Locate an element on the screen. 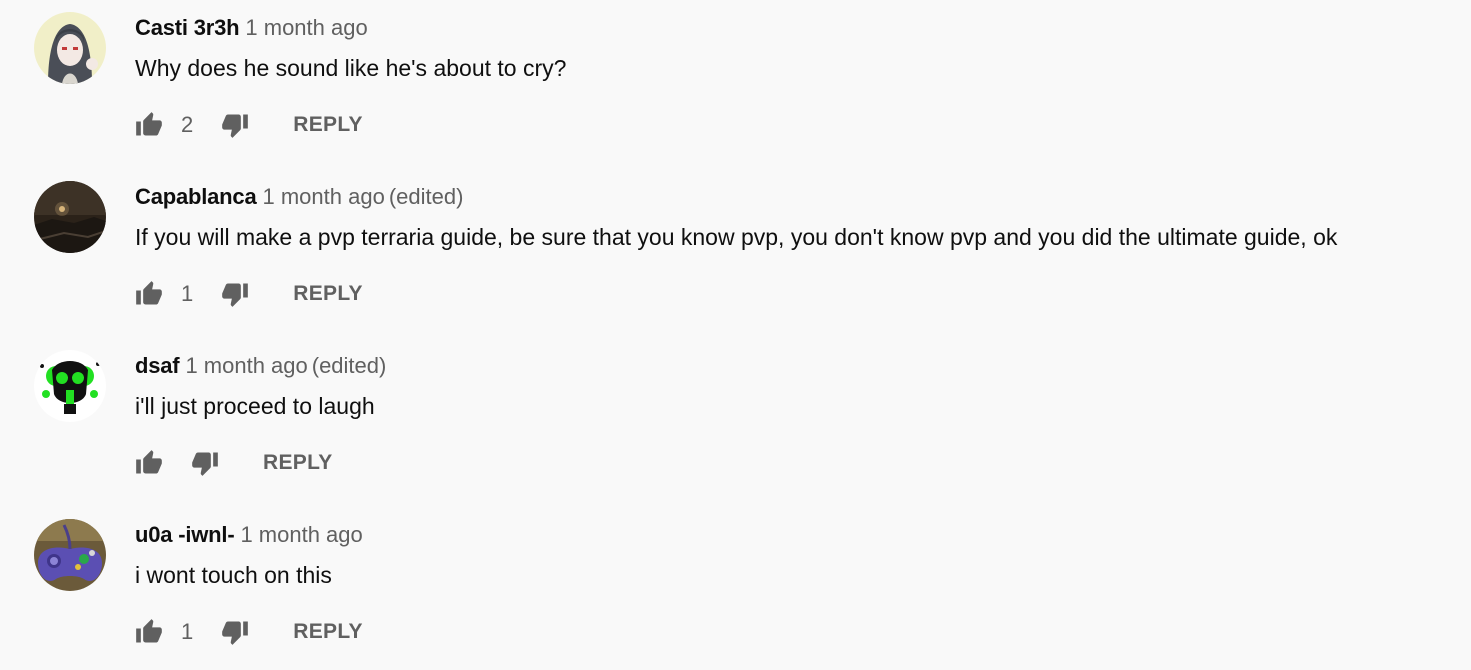 Image resolution: width=1471 pixels, height=670 pixels. author-name: dsaf is located at coordinates (157, 365).